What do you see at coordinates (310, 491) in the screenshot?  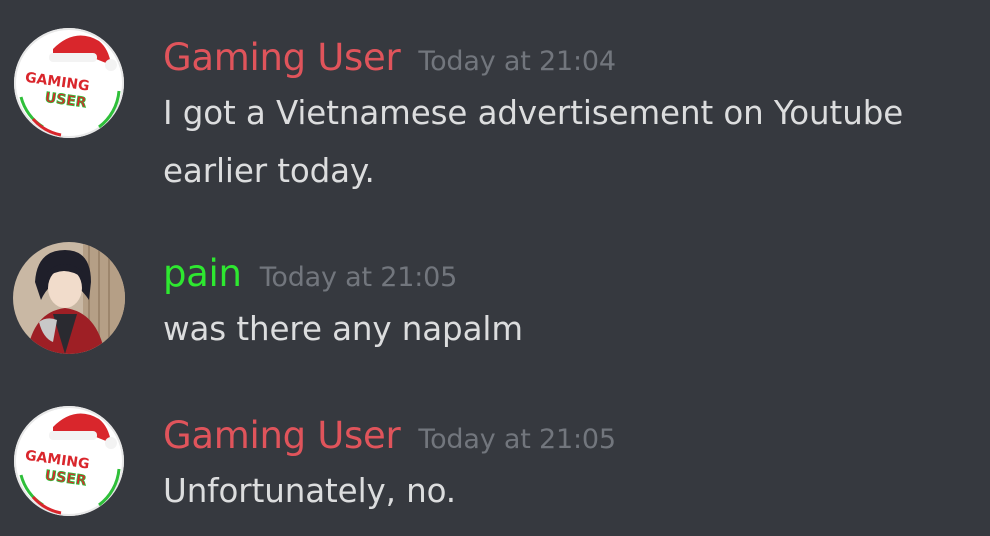 I see `message-text: Unfortunately, no.` at bounding box center [310, 491].